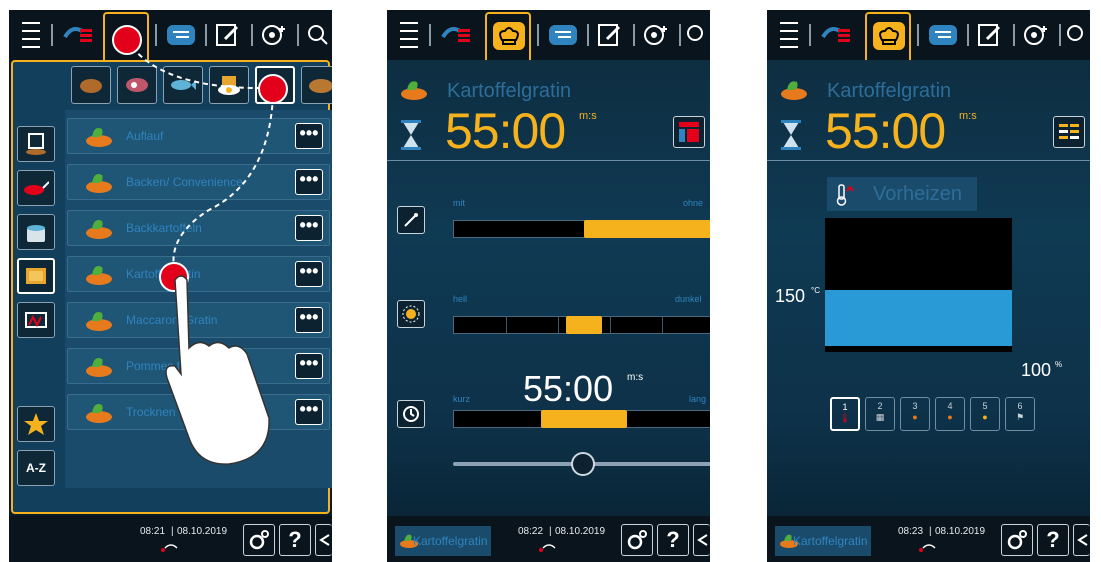  What do you see at coordinates (568, 388) in the screenshot?
I see `core-time: 55:00` at bounding box center [568, 388].